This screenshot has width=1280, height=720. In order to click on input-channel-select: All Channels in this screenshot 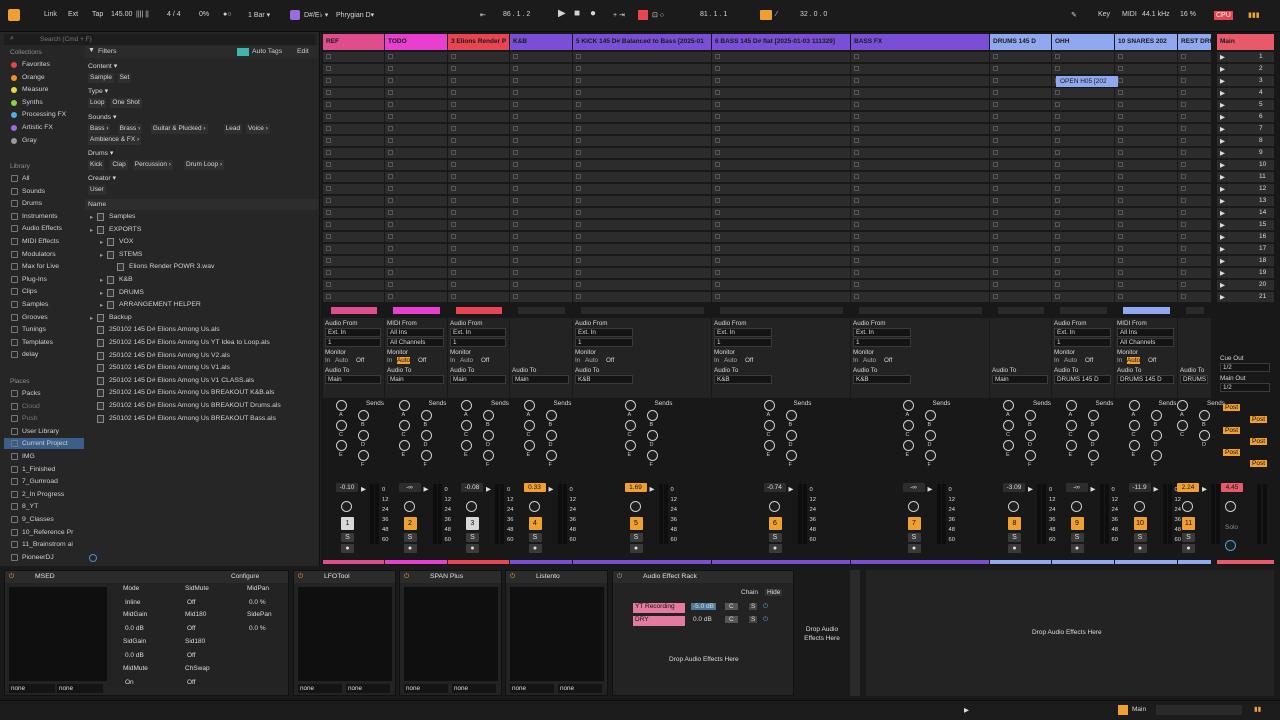, I will do `click(415, 342)`.